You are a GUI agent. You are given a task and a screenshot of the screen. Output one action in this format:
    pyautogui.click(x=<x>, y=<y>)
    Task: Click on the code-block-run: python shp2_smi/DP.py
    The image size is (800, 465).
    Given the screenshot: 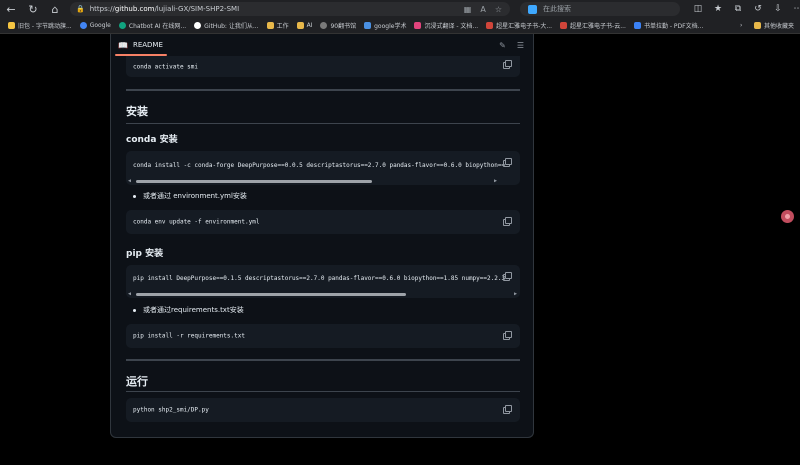 What is the action you would take?
    pyautogui.click(x=323, y=410)
    